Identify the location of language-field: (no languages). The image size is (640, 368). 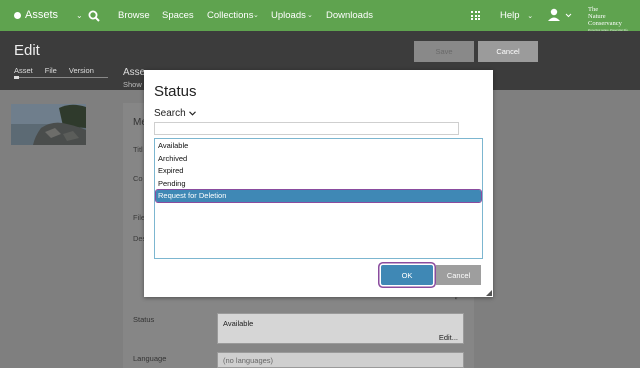
(340, 360).